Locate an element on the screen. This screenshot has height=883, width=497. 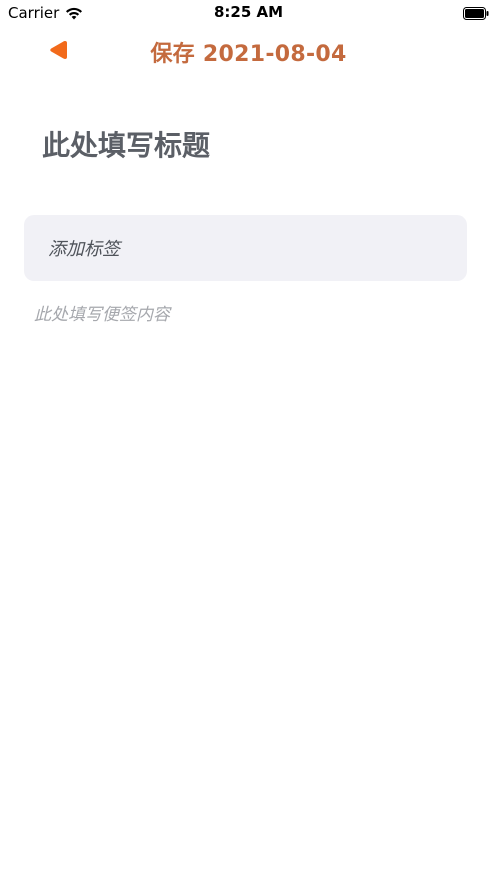
save-date-title: 保存 2021-08-04 is located at coordinates (248, 52).